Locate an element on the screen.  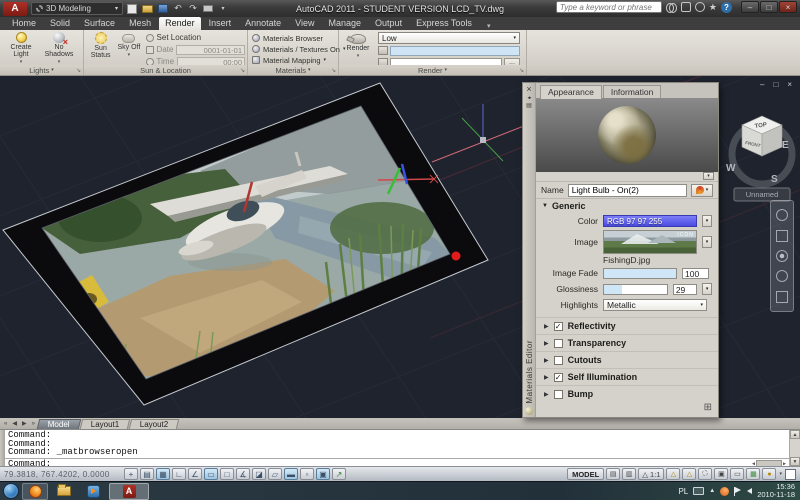
favorites-star-icon: ★ is located at coordinates (713, 7).